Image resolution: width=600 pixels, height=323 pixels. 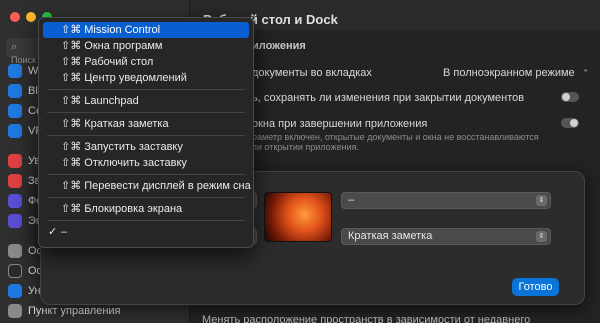 What do you see at coordinates (146, 124) in the screenshot?
I see `menu-item-quick-note: ⇧⌘ Краткая заметка` at bounding box center [146, 124].